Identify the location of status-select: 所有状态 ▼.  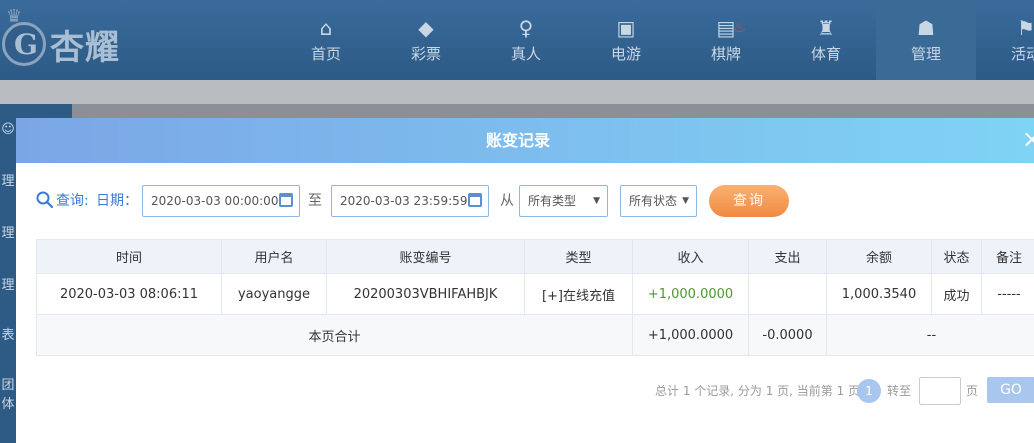
(658, 201).